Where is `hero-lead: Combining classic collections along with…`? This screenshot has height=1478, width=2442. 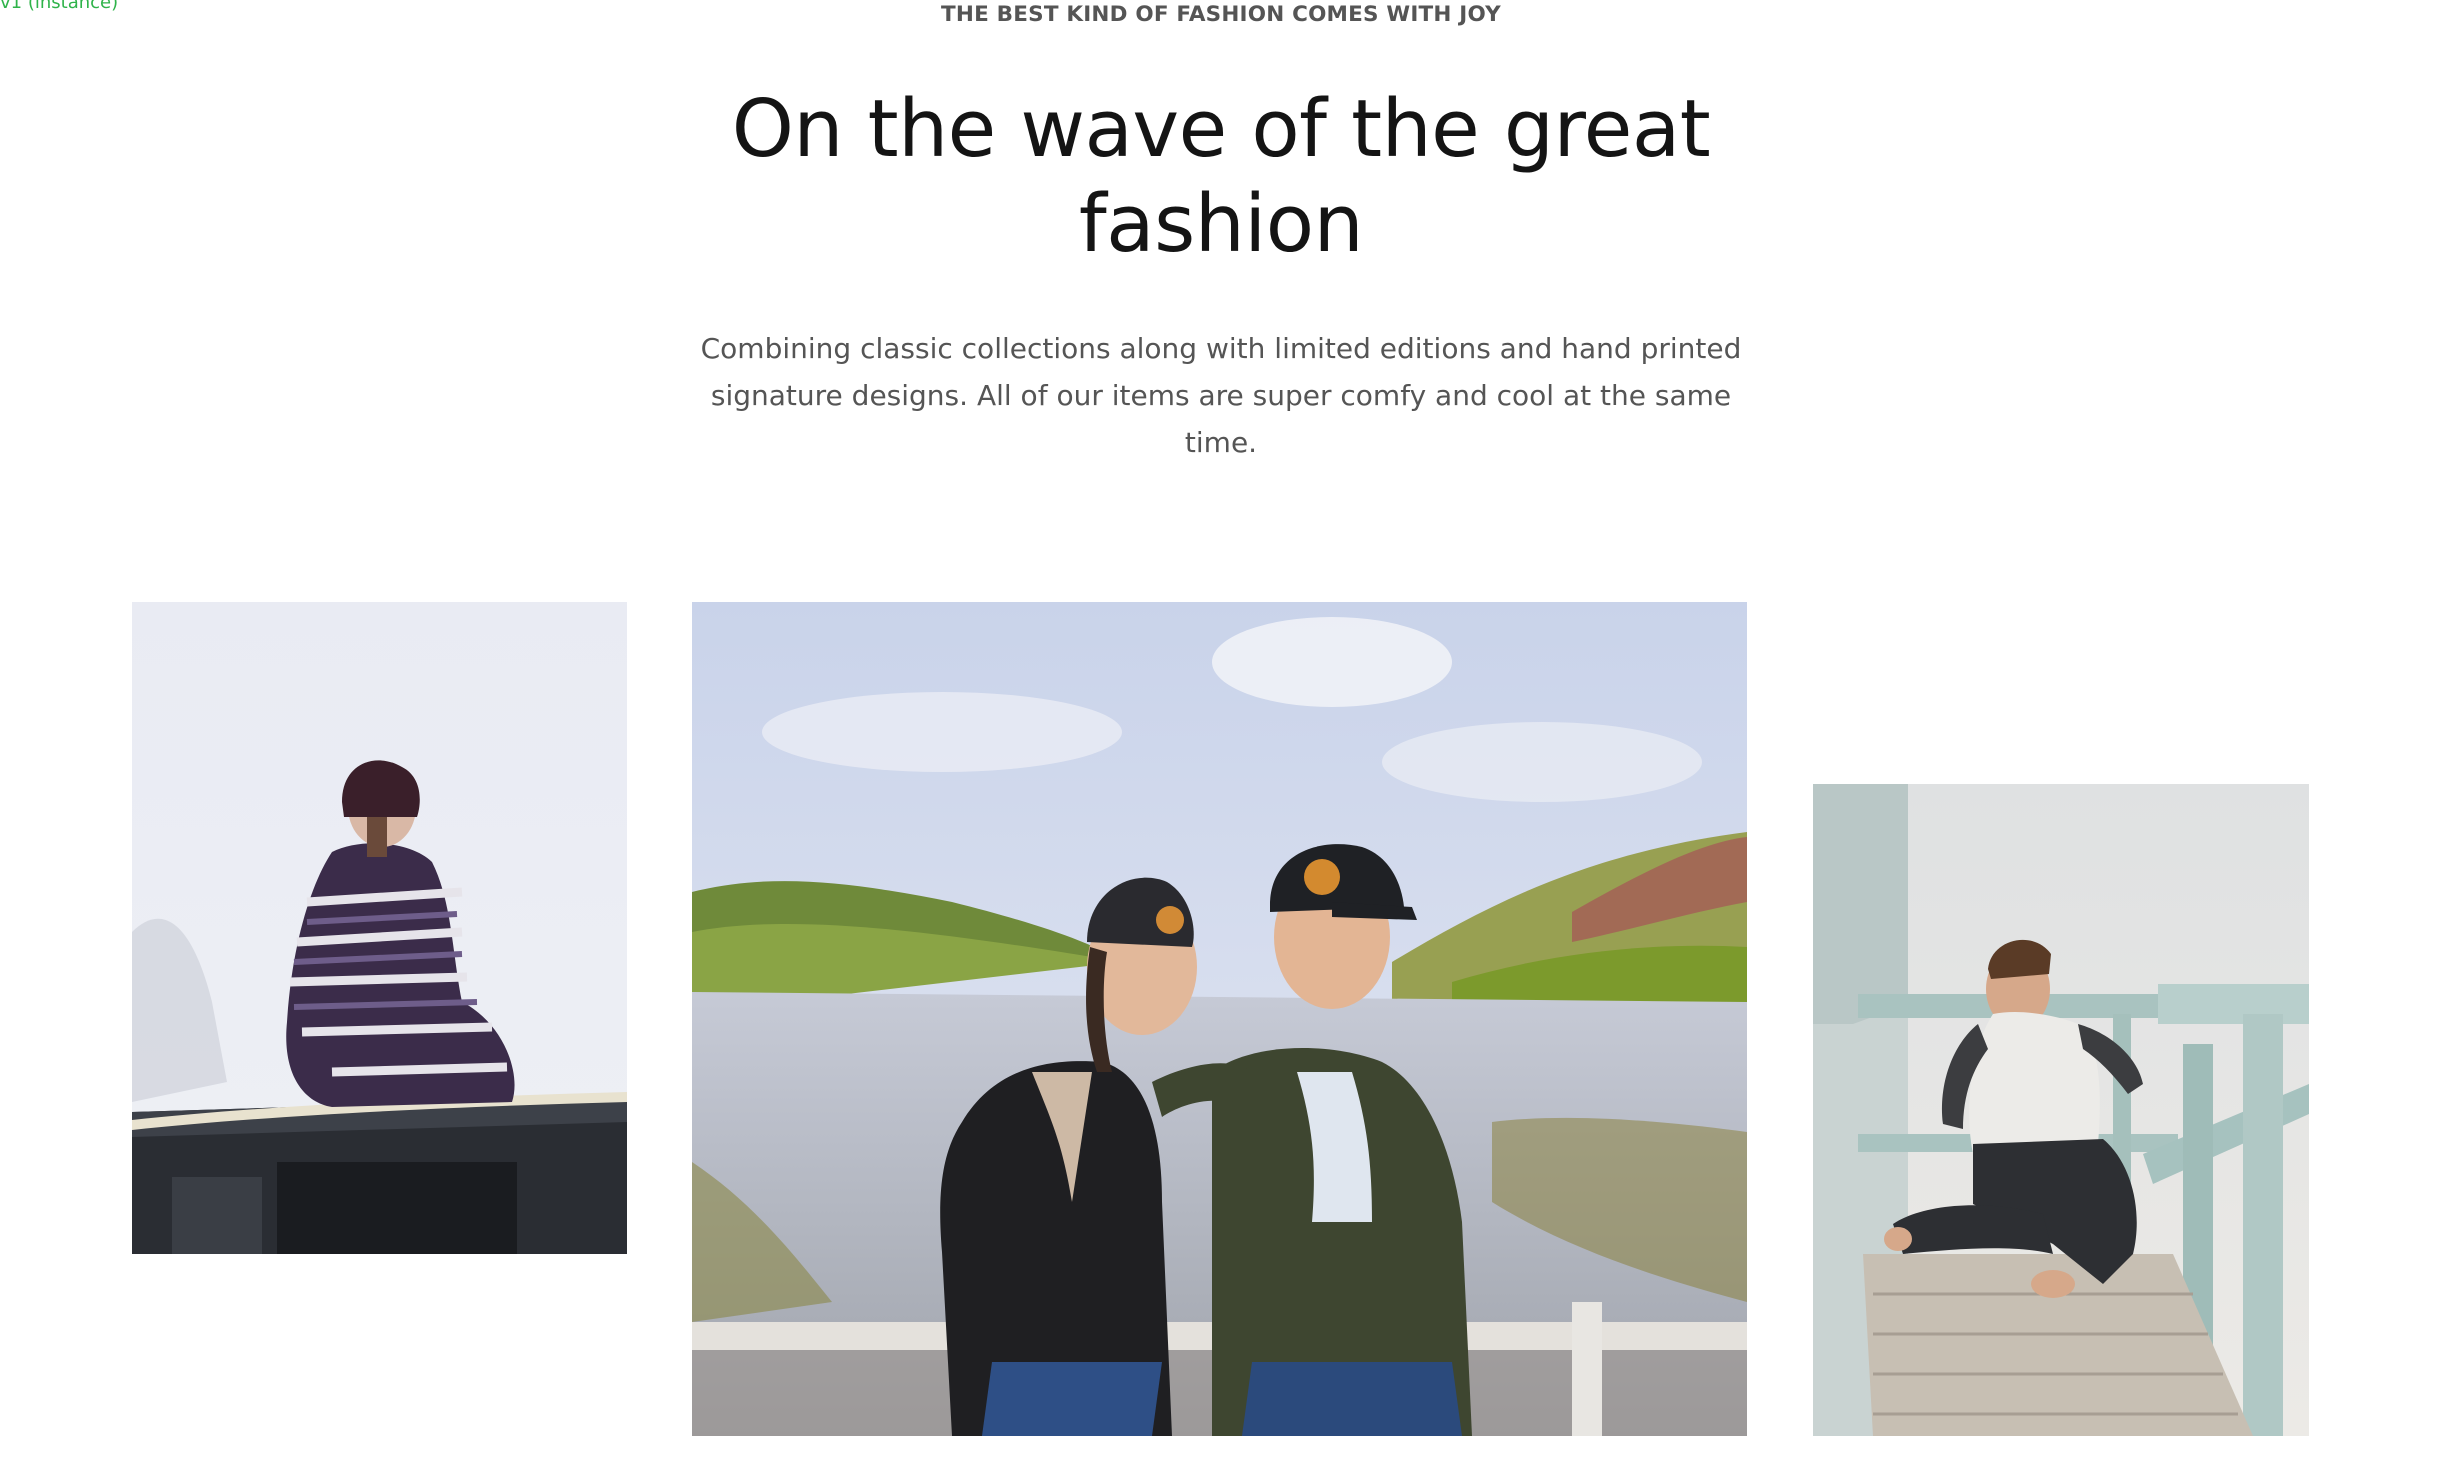 hero-lead: Combining classic collections along with… is located at coordinates (1221, 395).